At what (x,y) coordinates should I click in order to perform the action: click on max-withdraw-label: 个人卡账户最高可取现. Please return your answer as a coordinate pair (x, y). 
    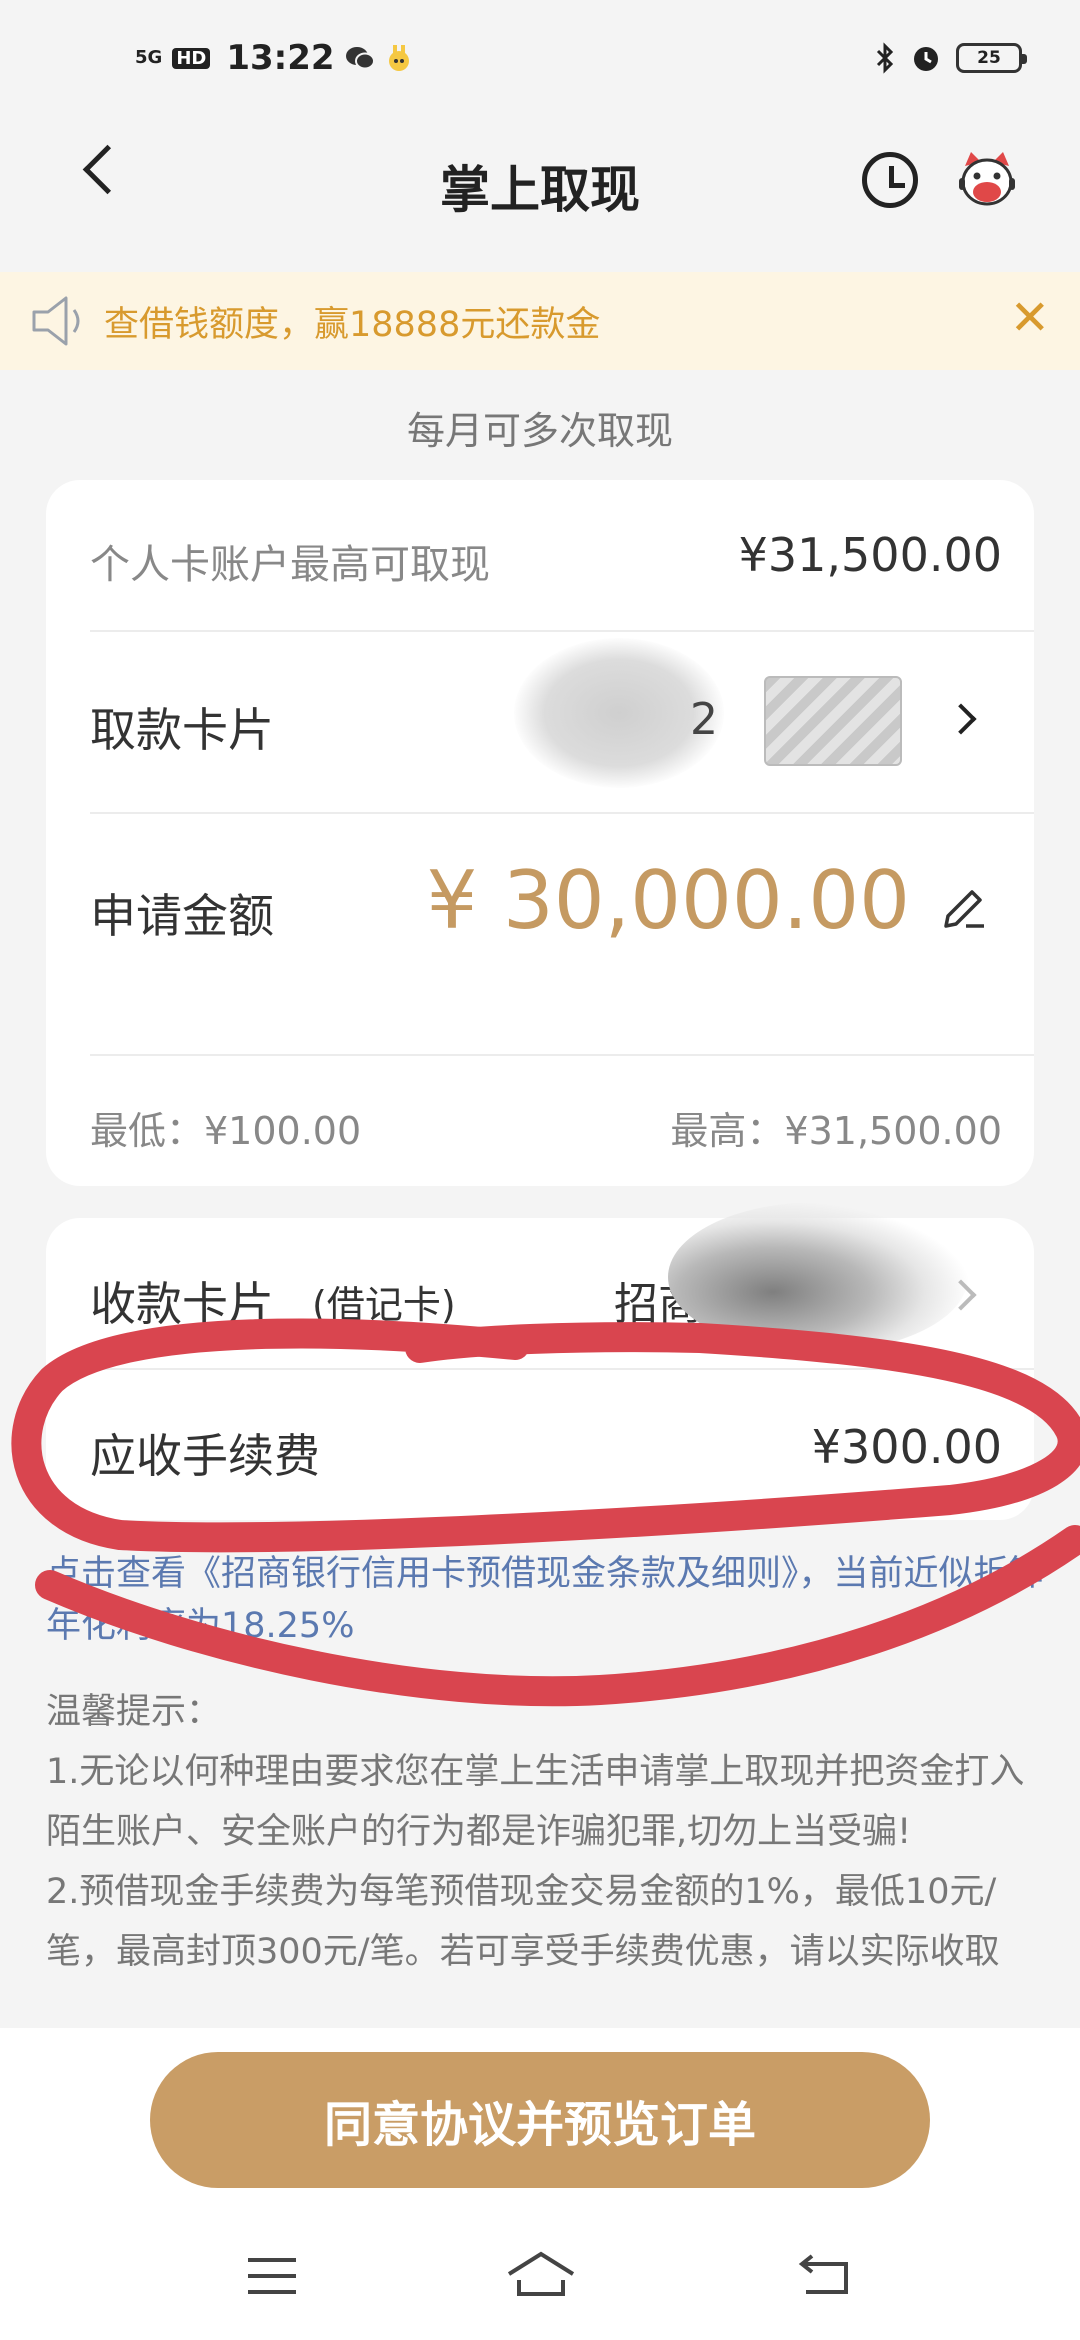
    Looking at the image, I should click on (290, 565).